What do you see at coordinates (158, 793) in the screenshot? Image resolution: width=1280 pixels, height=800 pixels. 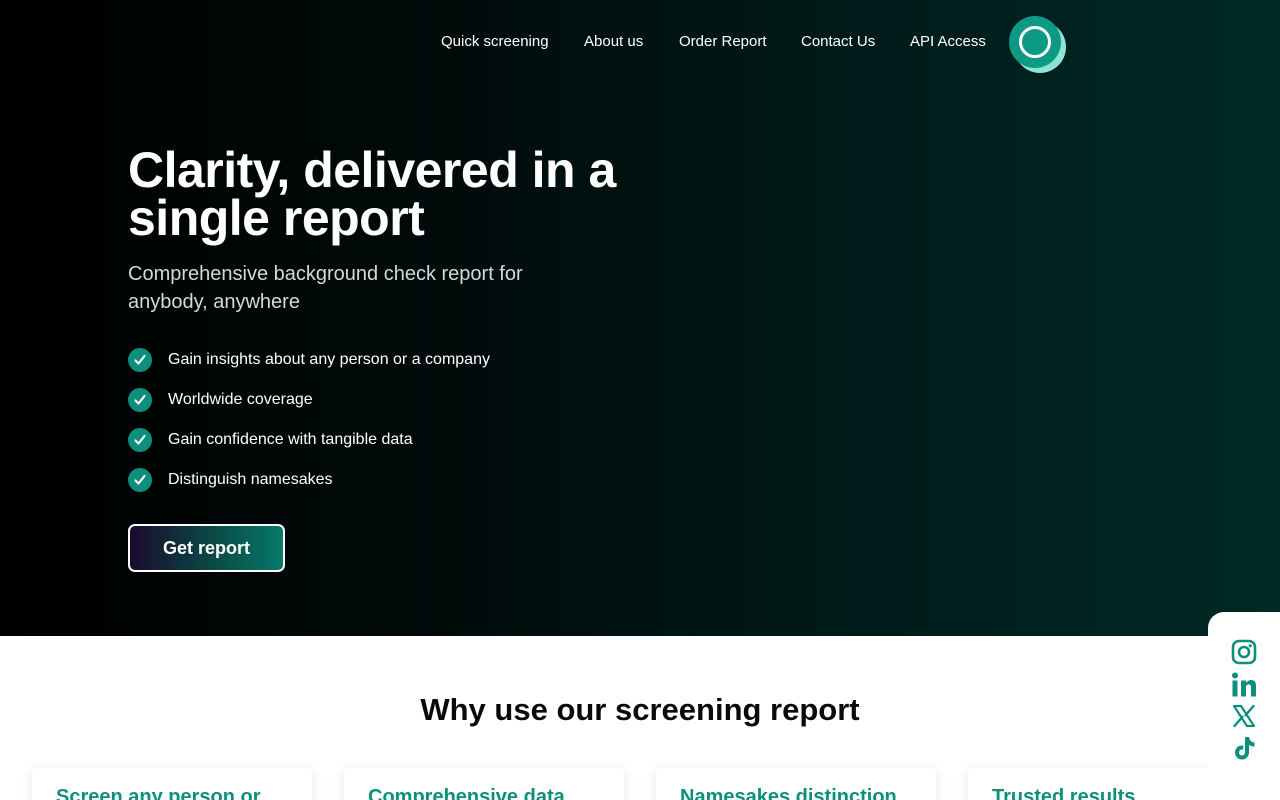 I see `card-title: Screen any person or` at bounding box center [158, 793].